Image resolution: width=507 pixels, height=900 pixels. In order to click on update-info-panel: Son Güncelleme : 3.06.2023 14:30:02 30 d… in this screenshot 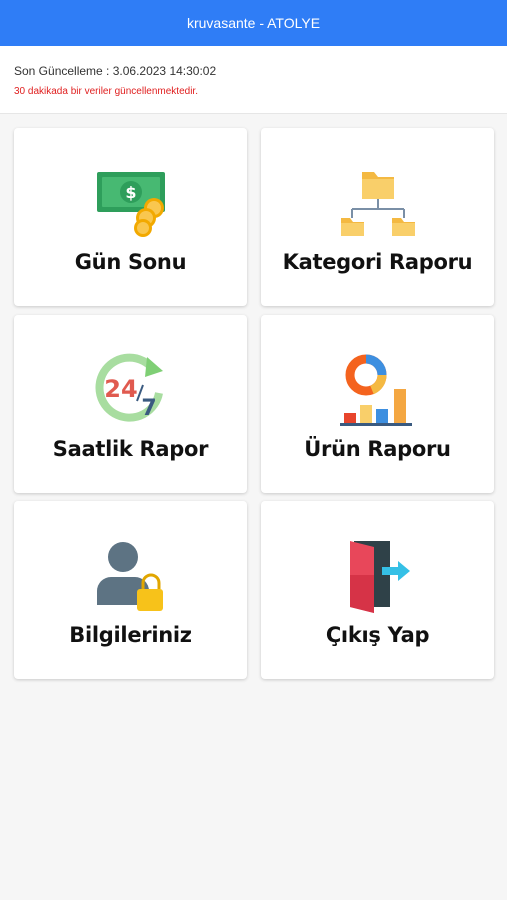, I will do `click(253, 80)`.